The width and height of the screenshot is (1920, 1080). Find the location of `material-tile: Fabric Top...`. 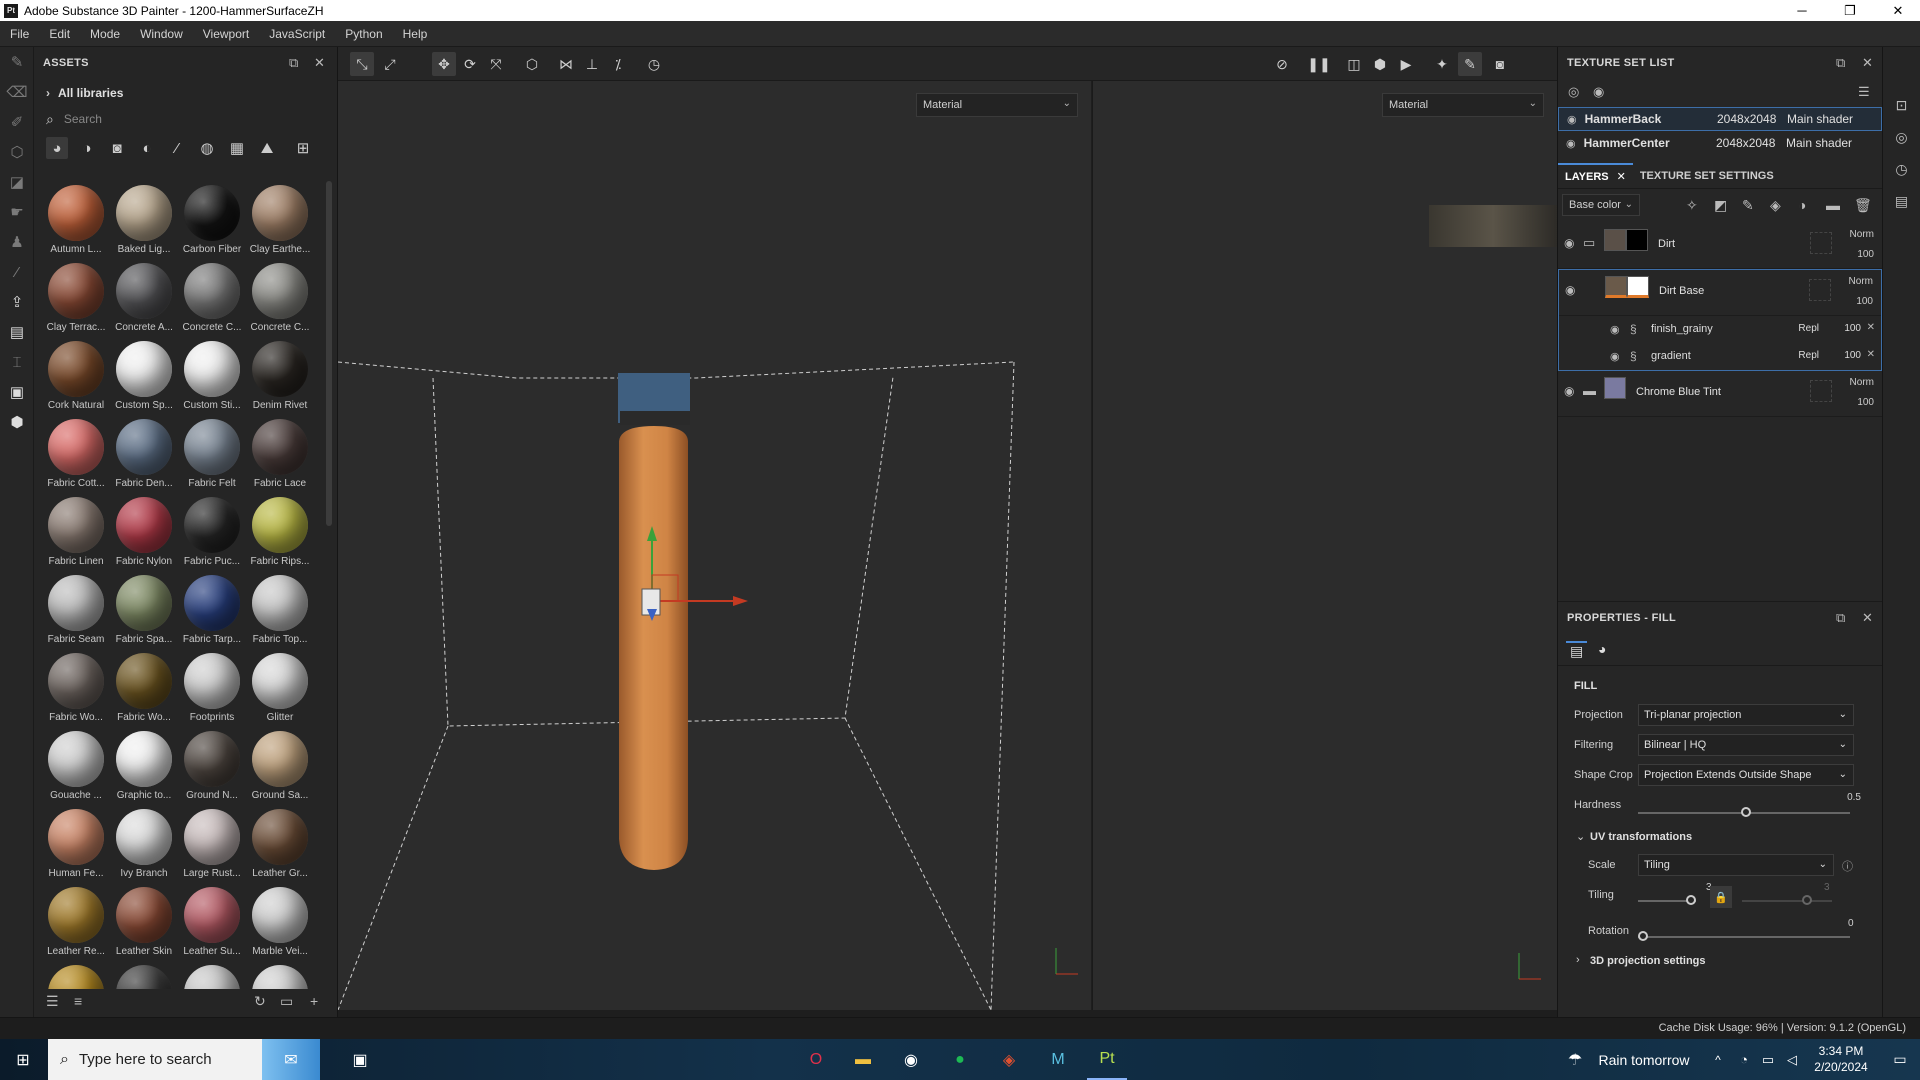

material-tile: Fabric Top... is located at coordinates (280, 610).